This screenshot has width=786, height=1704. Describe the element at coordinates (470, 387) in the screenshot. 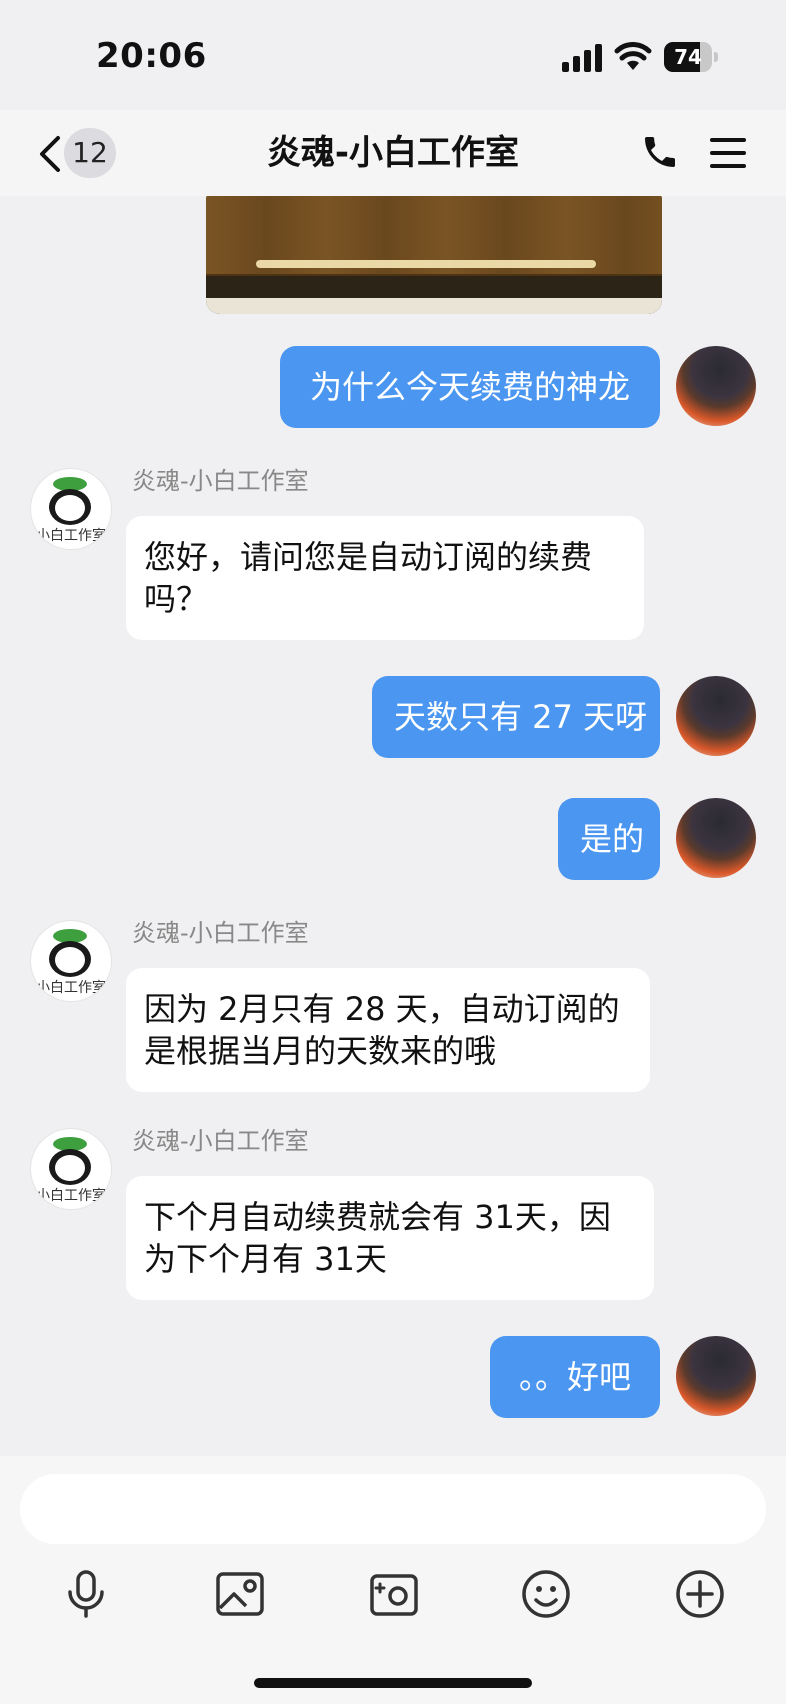

I see `message-bubble-outgoing: 为什么今天续费的神龙` at that location.